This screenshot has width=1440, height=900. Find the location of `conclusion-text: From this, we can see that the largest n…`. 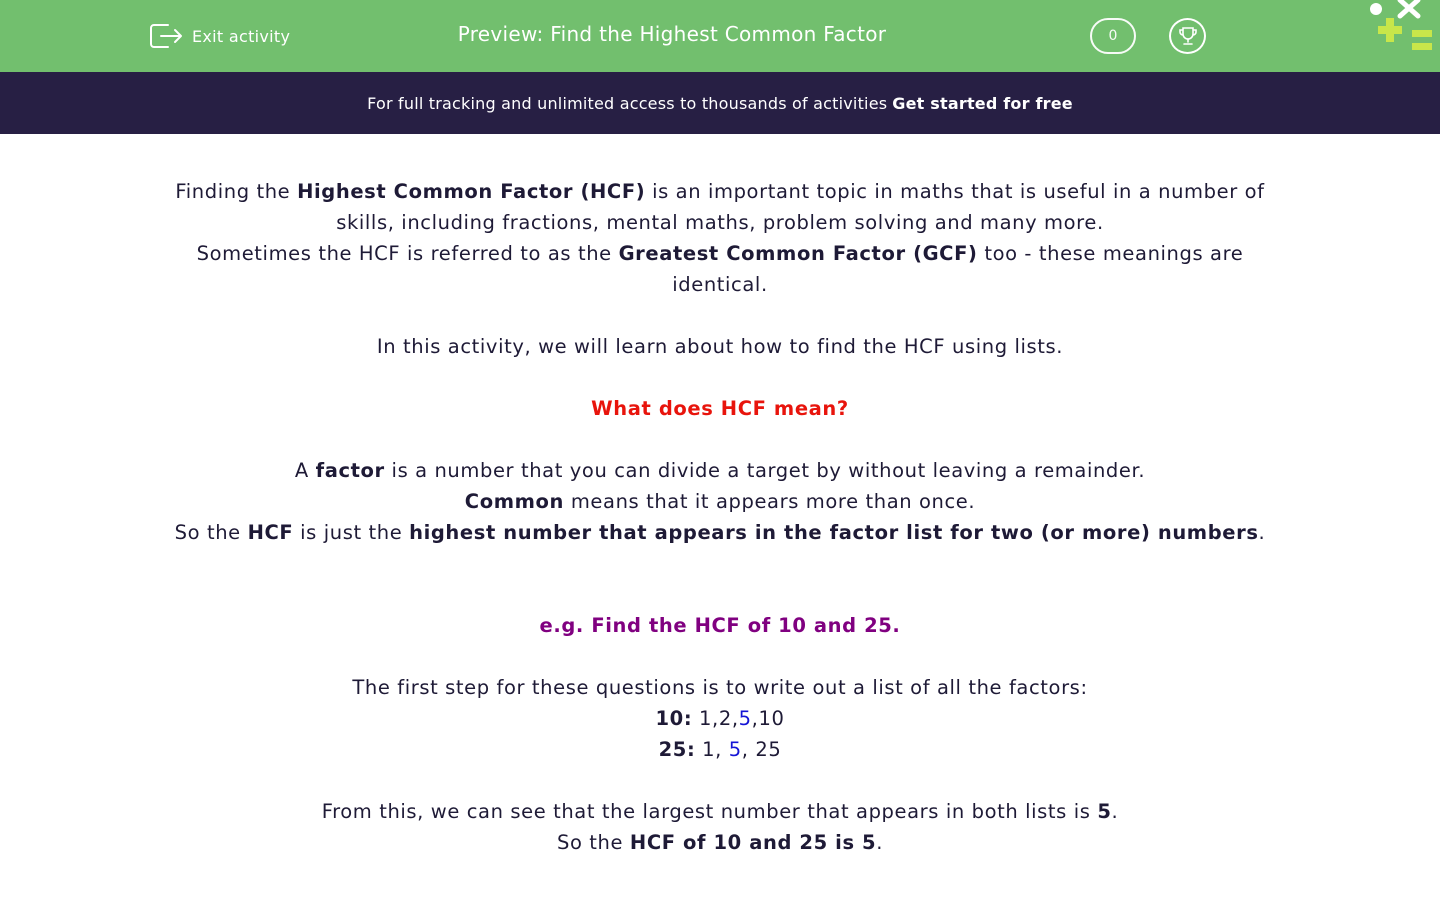

conclusion-text: From this, we can see that the largest n… is located at coordinates (709, 811).